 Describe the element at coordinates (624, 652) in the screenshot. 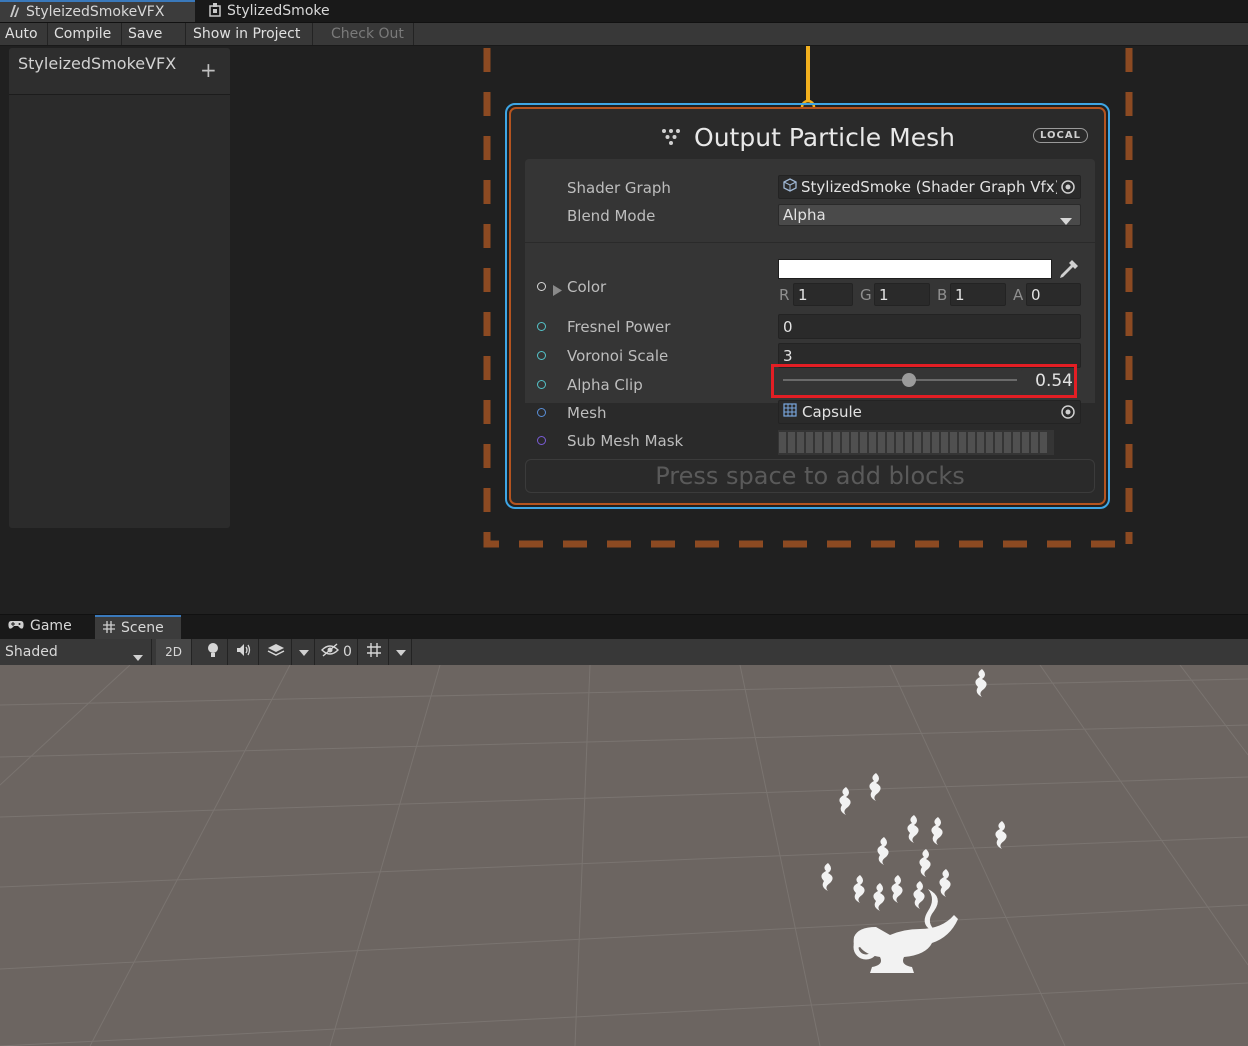

I see `scene-toolbar: Shaded 2D 0` at that location.